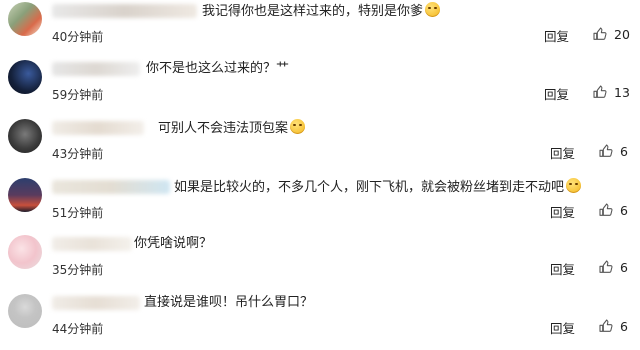 The height and width of the screenshot is (350, 640). I want to click on wink-emoji-icon, so click(298, 126).